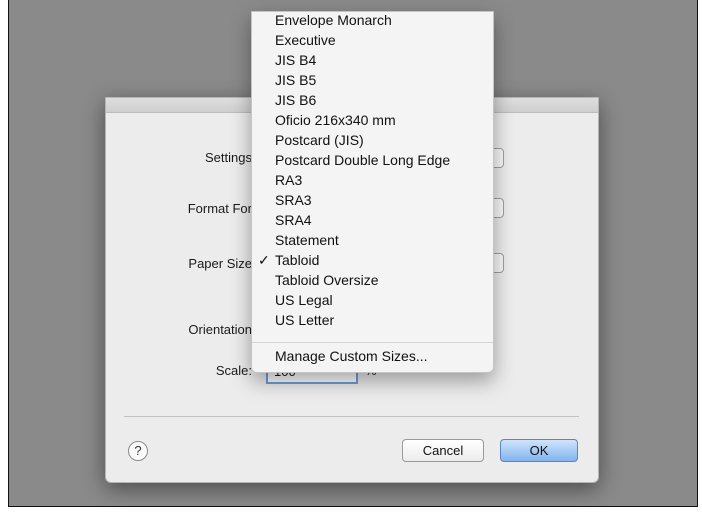 The image size is (702, 516). I want to click on menu-item-jis-b6: JIS B6, so click(372, 100).